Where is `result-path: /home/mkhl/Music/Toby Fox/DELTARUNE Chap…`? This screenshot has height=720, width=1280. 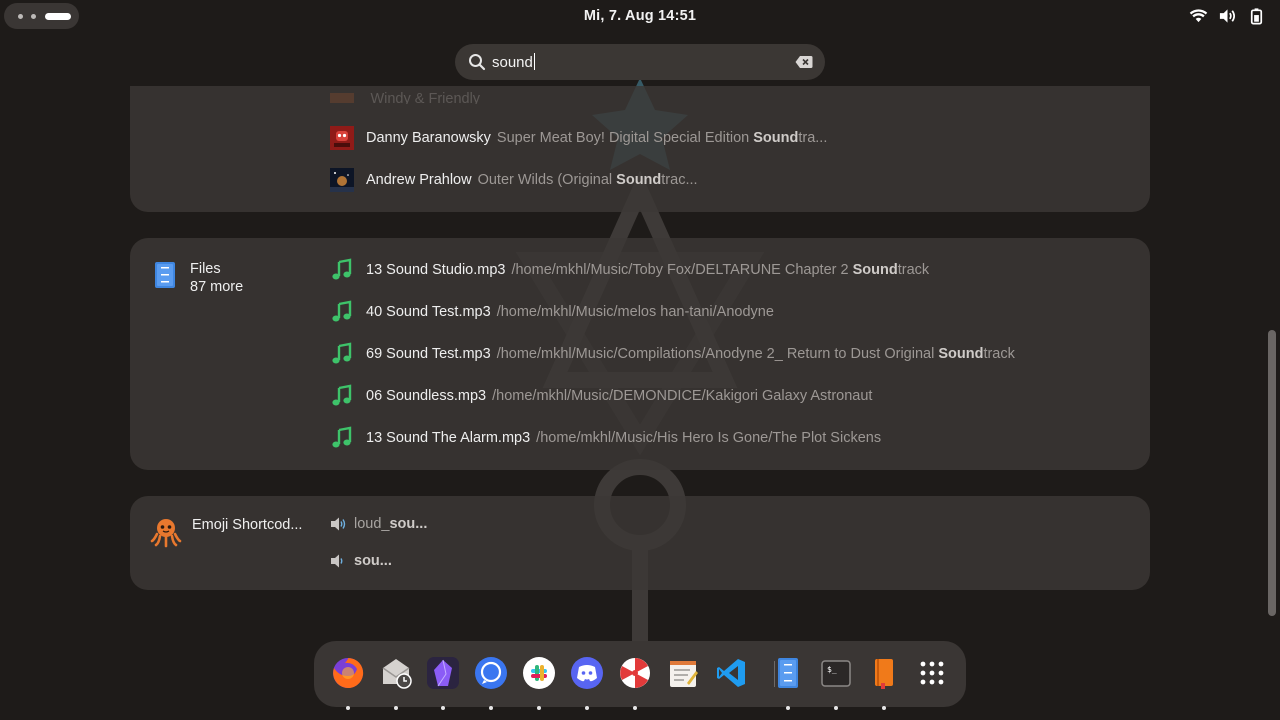
result-path: /home/mkhl/Music/Toby Fox/DELTARUNE Chap… is located at coordinates (720, 270).